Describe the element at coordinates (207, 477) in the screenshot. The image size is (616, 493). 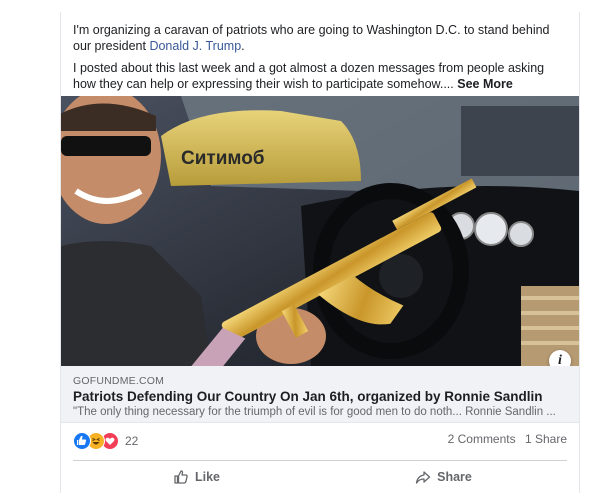
I see `like-label: Like` at that location.